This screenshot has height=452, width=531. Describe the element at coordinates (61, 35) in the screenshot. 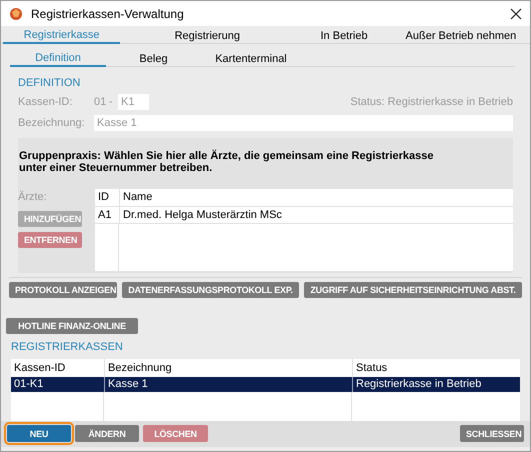

I see `tab: Registrierkasse` at that location.